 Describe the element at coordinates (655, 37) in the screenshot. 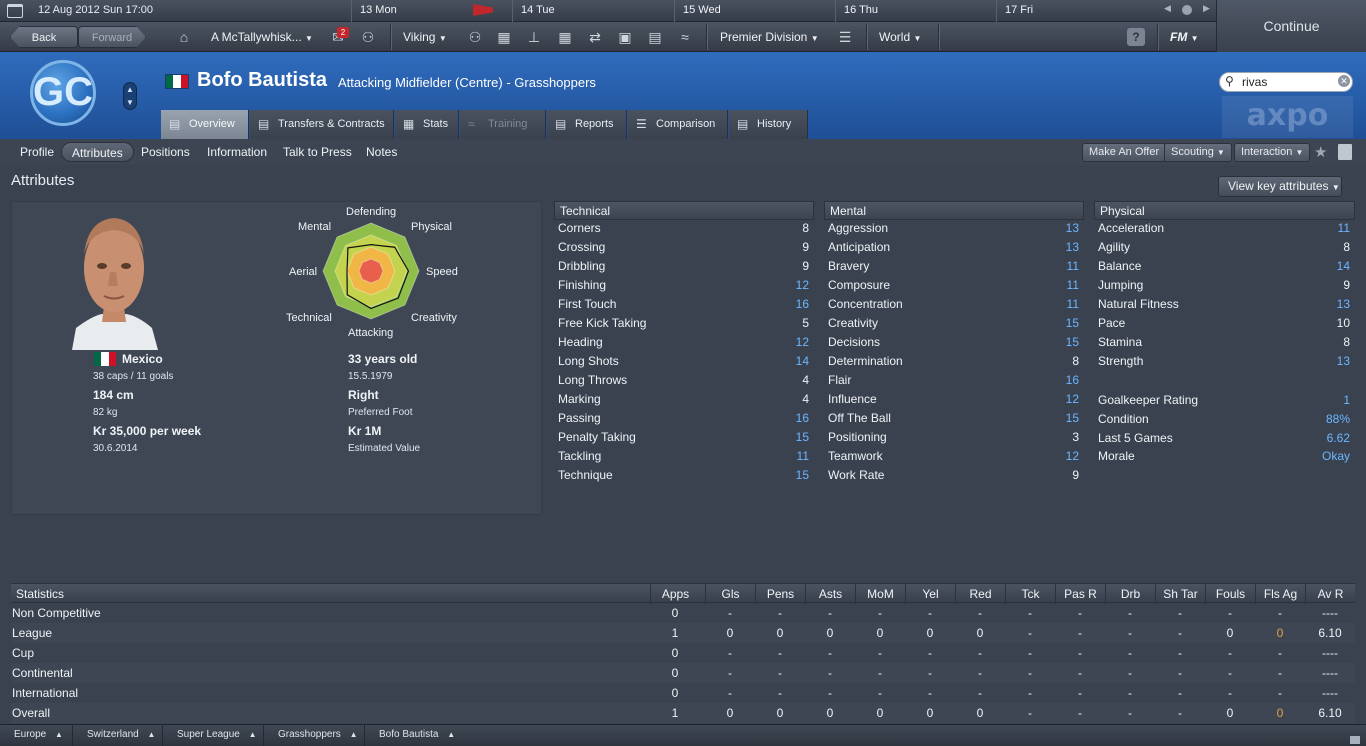

I see `scouting-nav-icon: ▤` at that location.